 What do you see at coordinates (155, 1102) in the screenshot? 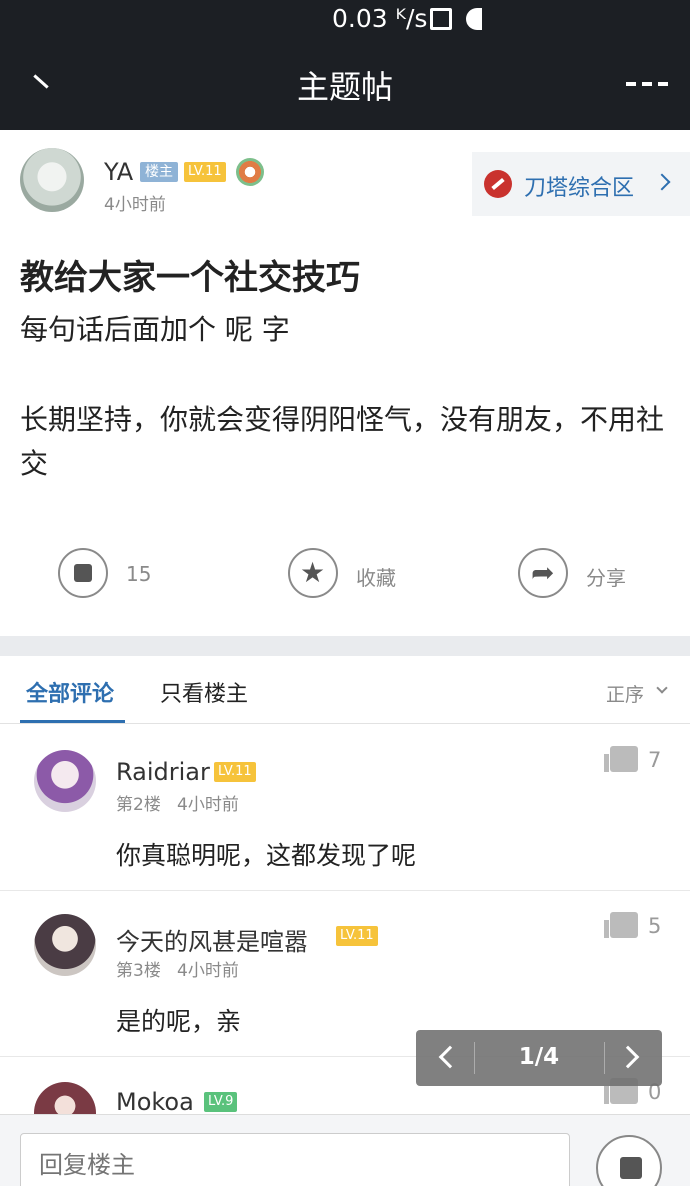
I see `comment-author: Mokoa` at bounding box center [155, 1102].